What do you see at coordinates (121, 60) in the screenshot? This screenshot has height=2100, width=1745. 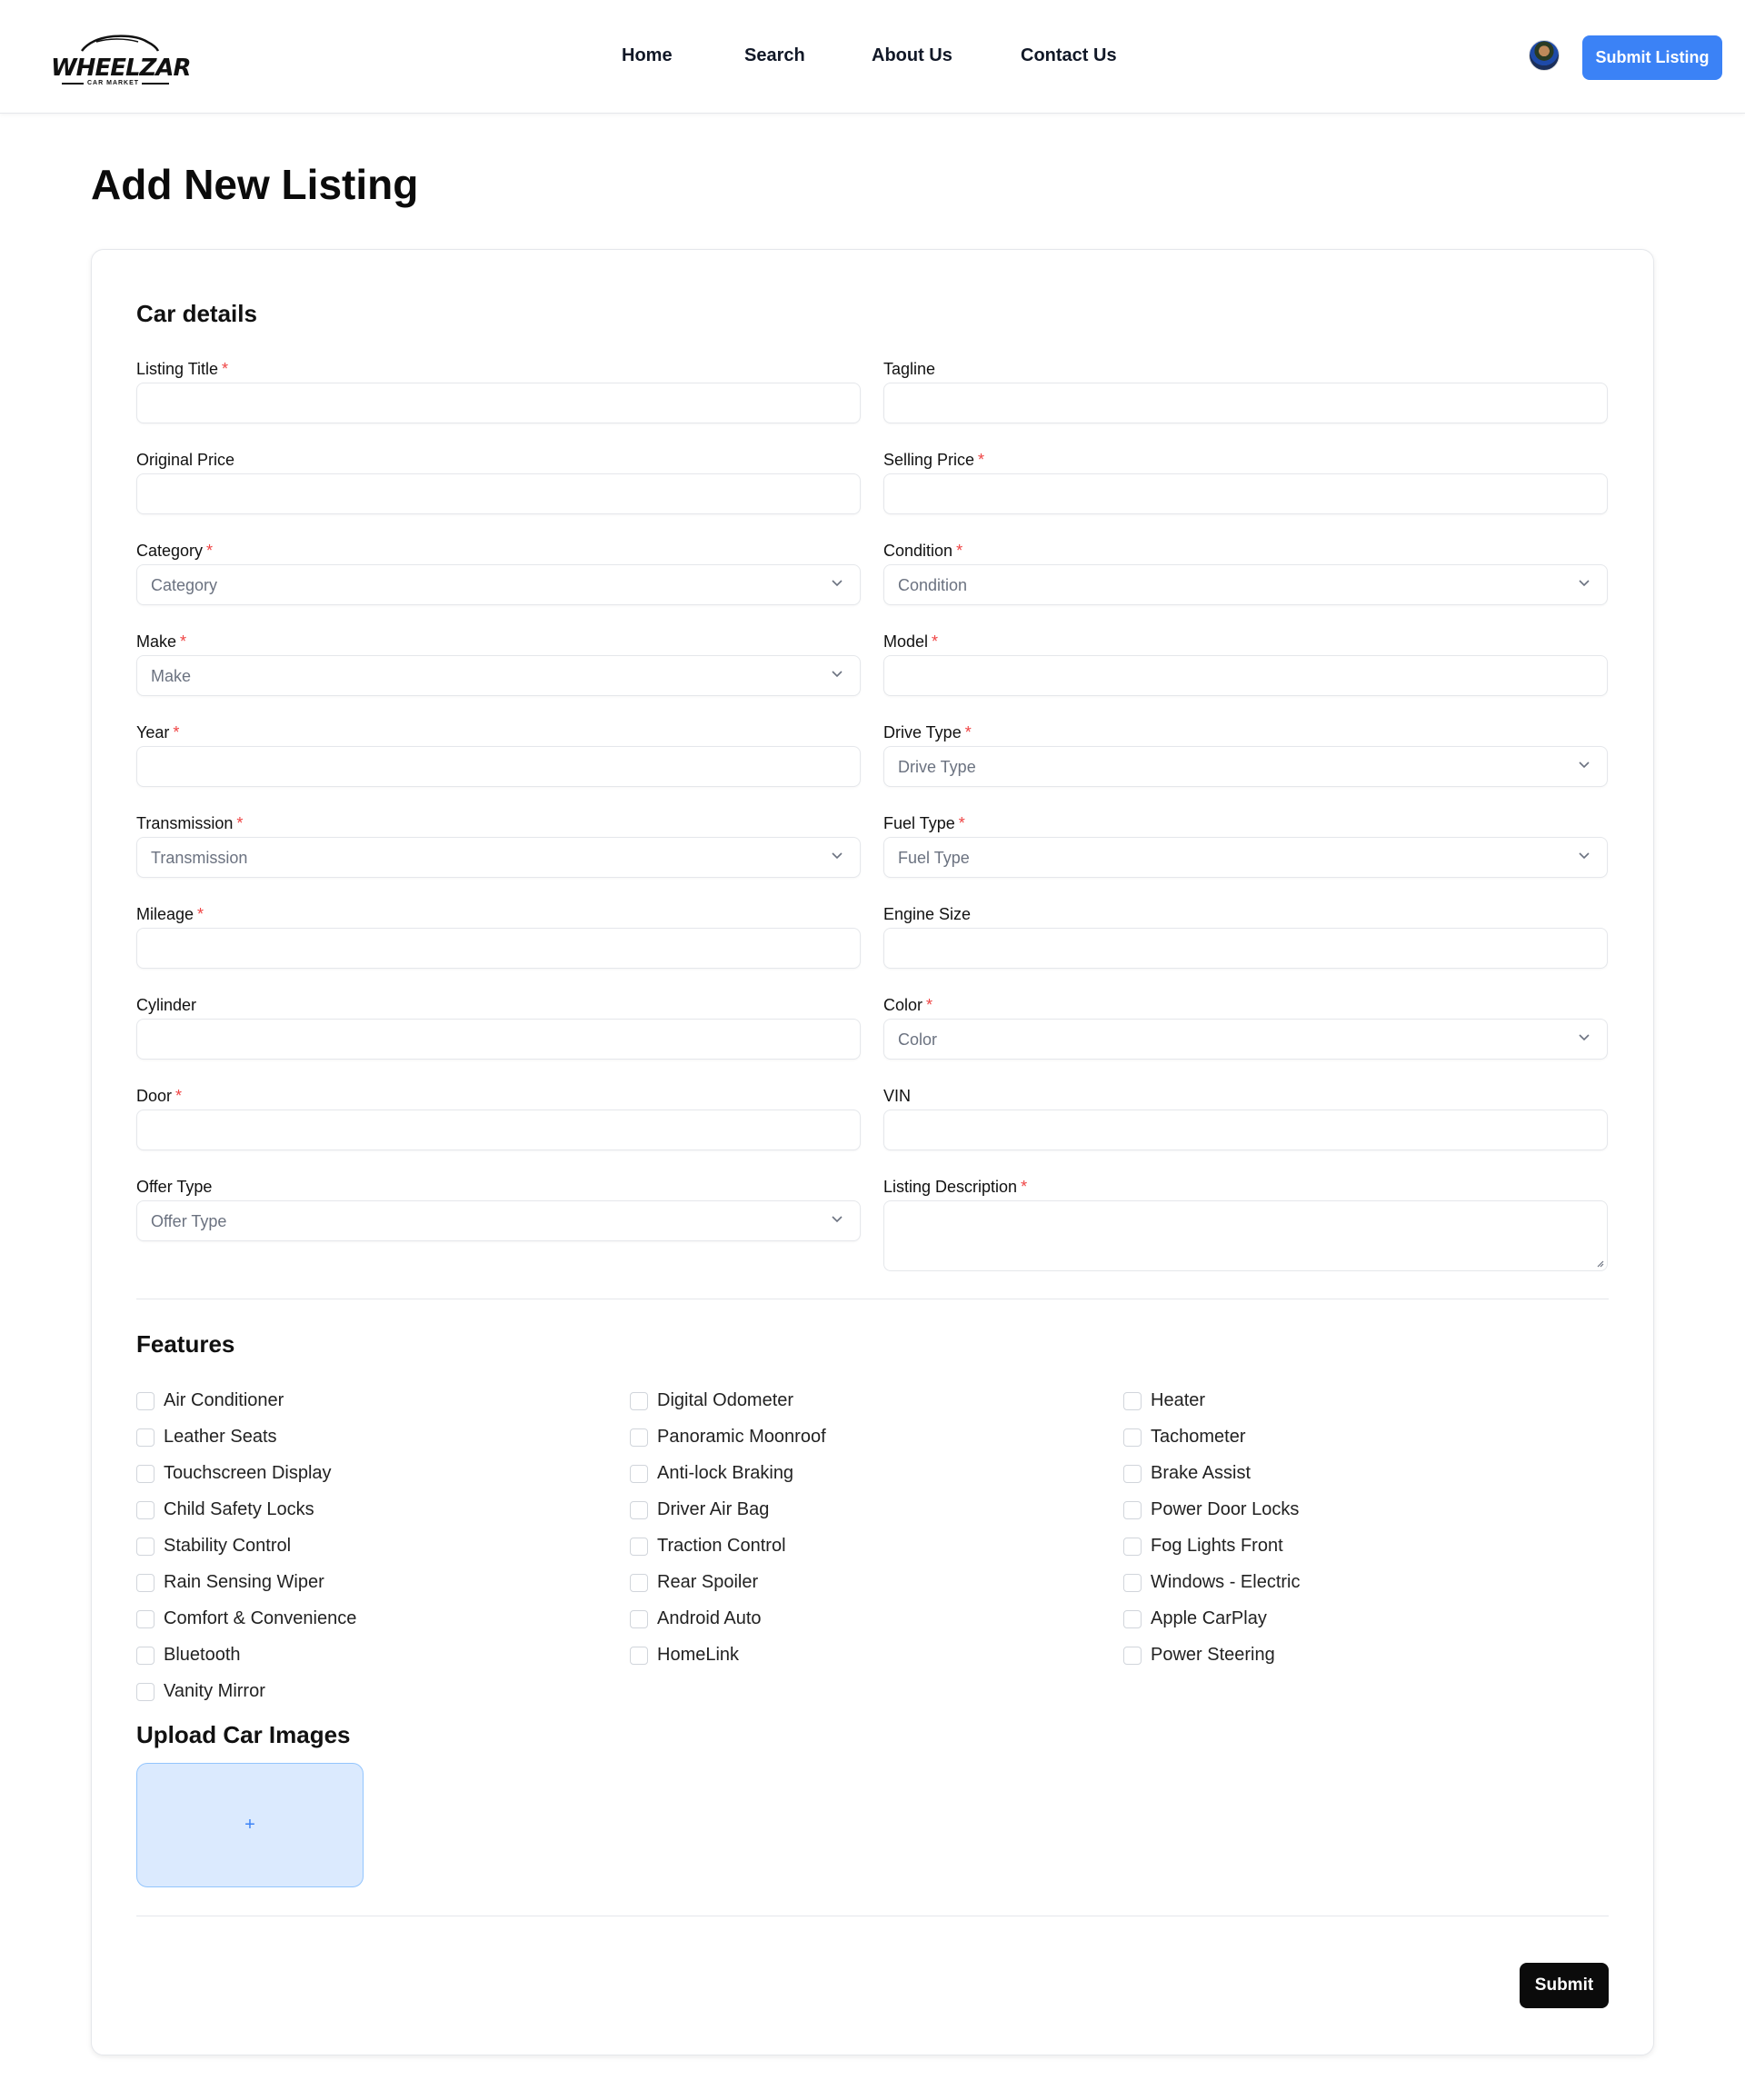 I see `wheelzar-logo: WHEELZAR CAR MARKET` at bounding box center [121, 60].